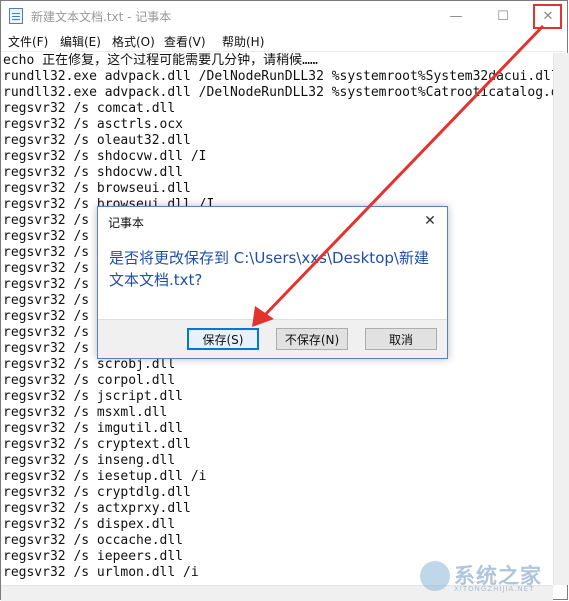 This screenshot has height=601, width=569. Describe the element at coordinates (494, 589) in the screenshot. I see `watermark-subtext: XITONGZHIJIA.NET` at that location.